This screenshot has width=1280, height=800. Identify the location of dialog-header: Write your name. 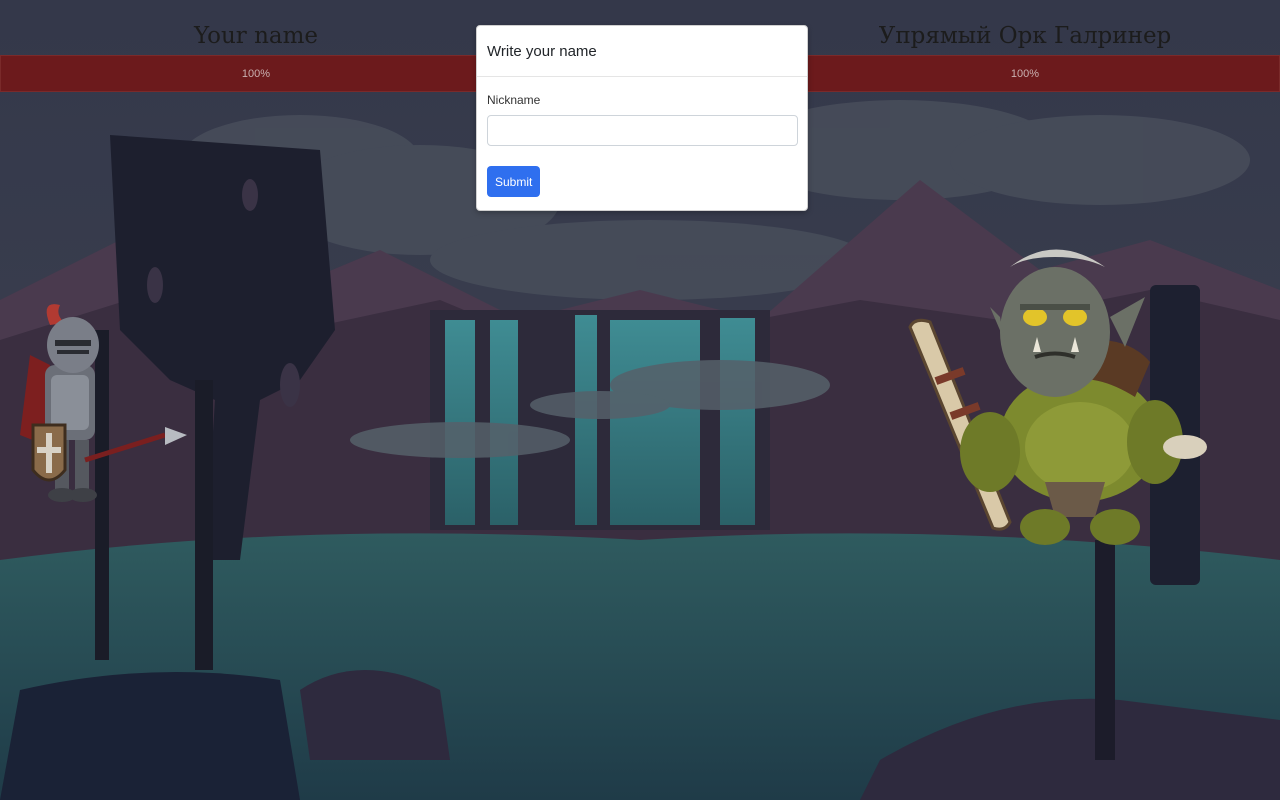
(642, 51).